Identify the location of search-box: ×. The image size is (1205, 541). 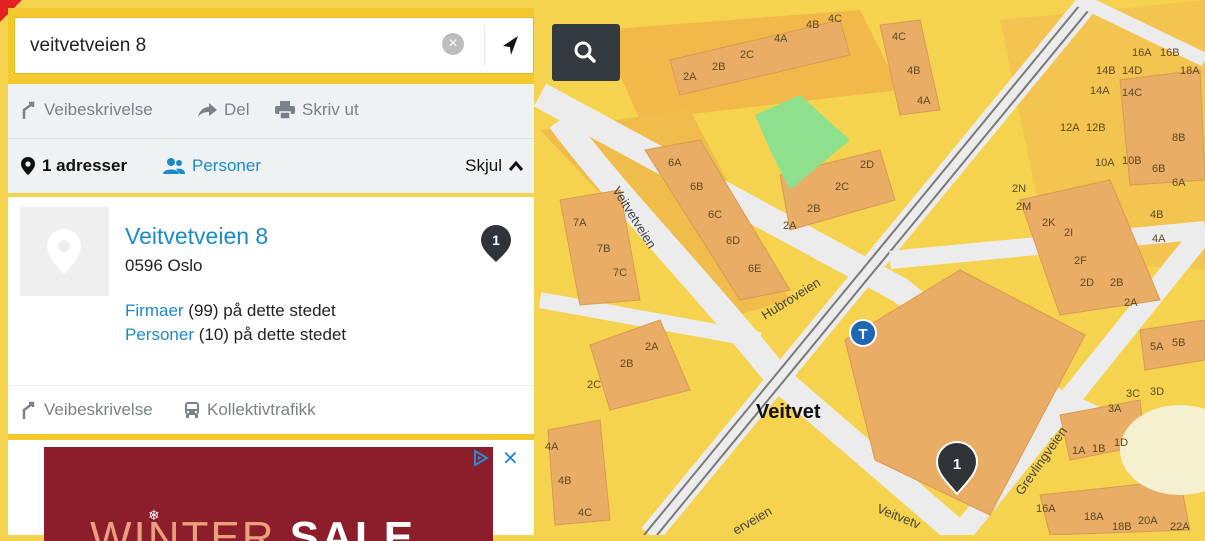
(274, 45).